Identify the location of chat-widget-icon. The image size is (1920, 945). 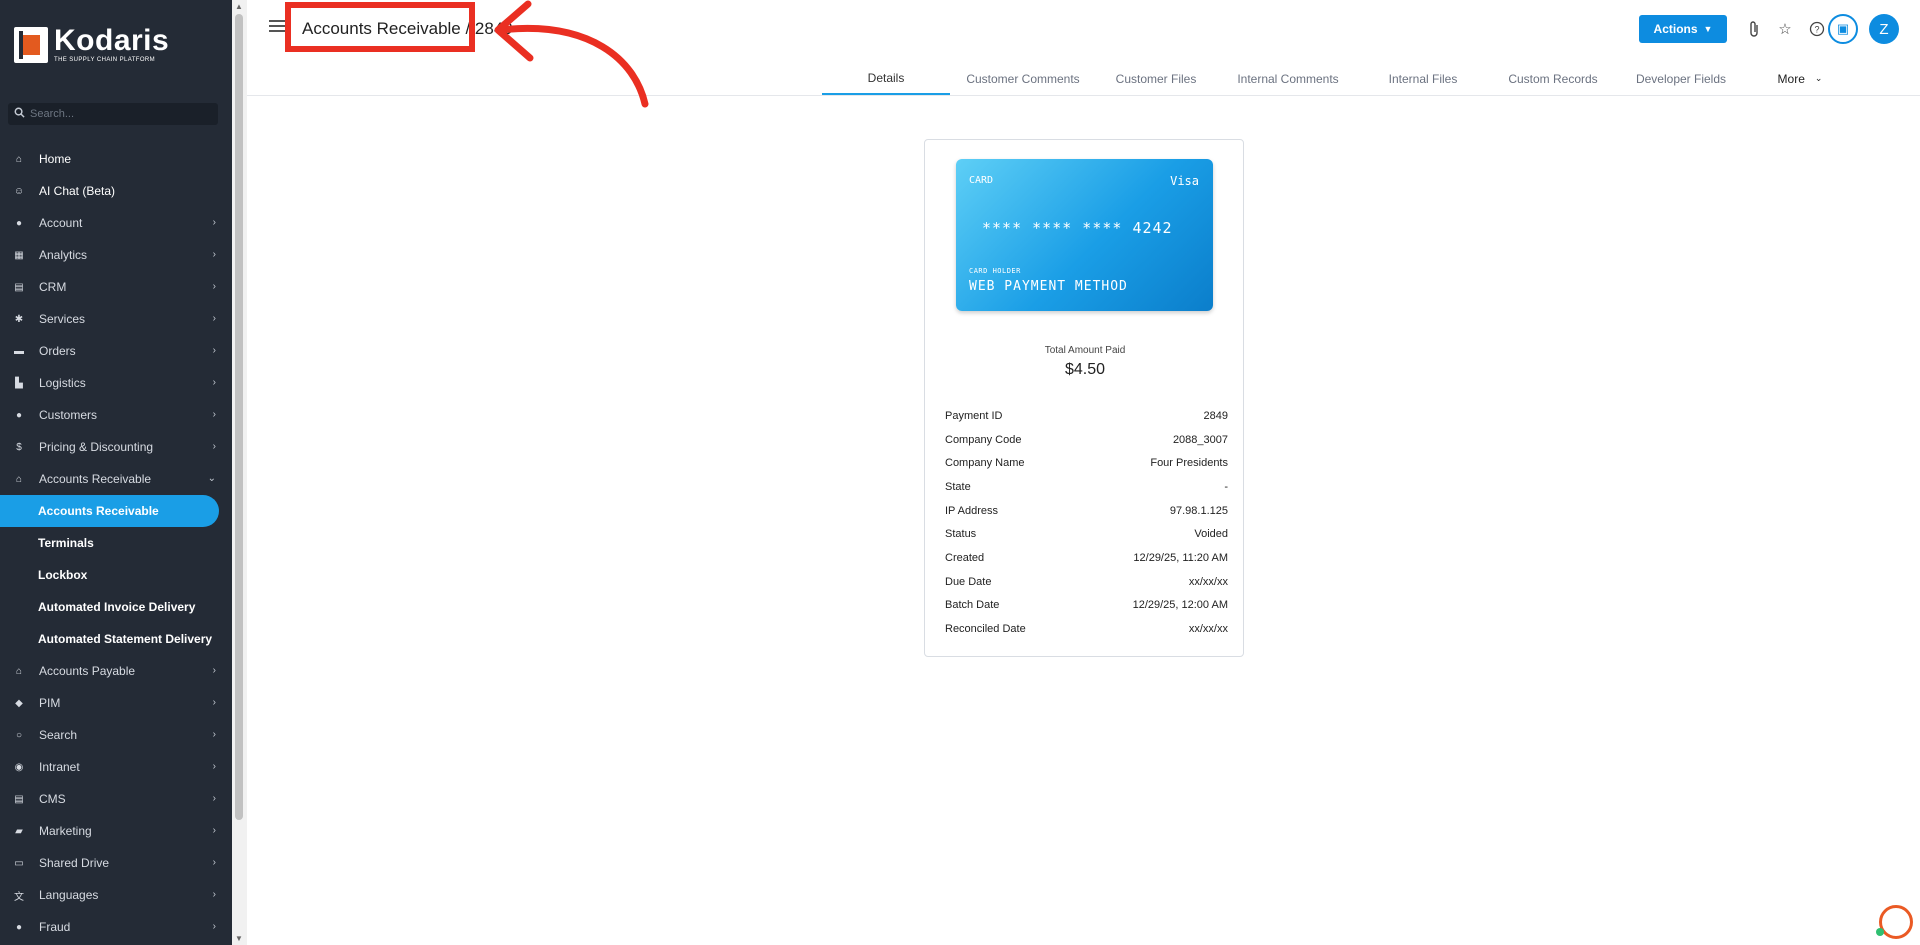
(1894, 922).